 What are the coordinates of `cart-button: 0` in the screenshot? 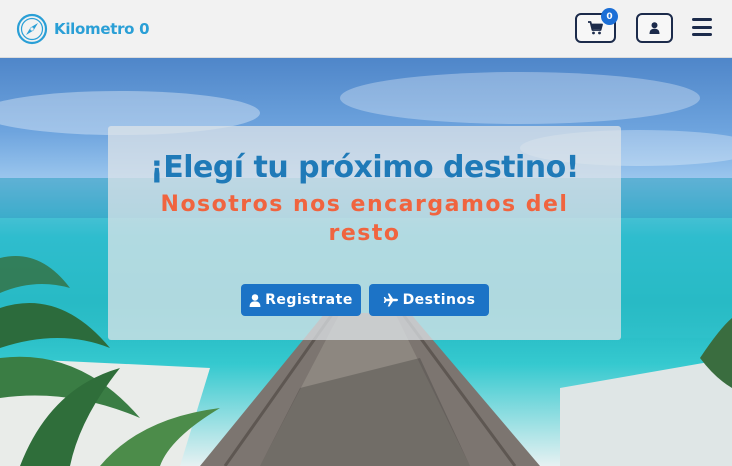 It's located at (596, 25).